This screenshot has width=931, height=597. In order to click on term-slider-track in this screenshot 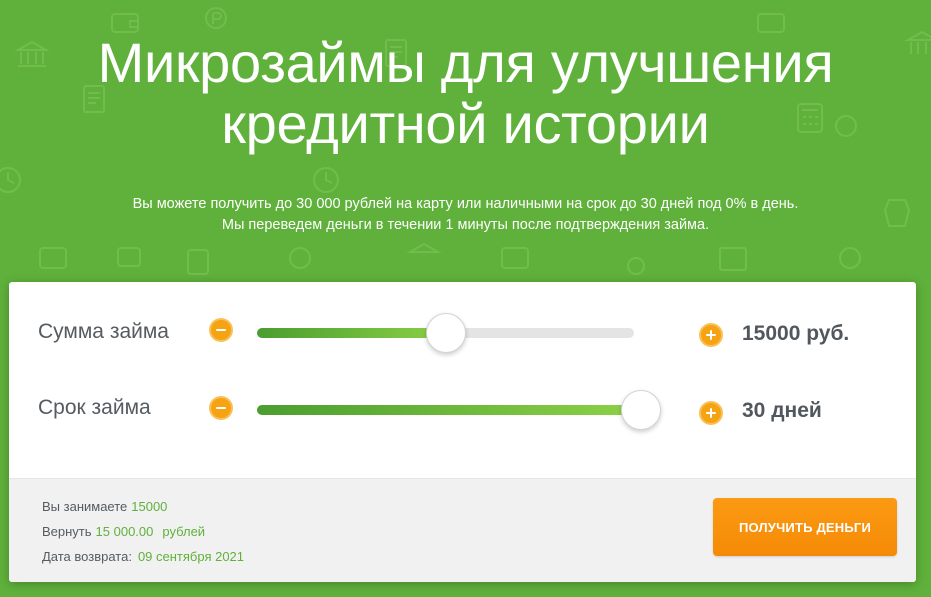, I will do `click(442, 410)`.